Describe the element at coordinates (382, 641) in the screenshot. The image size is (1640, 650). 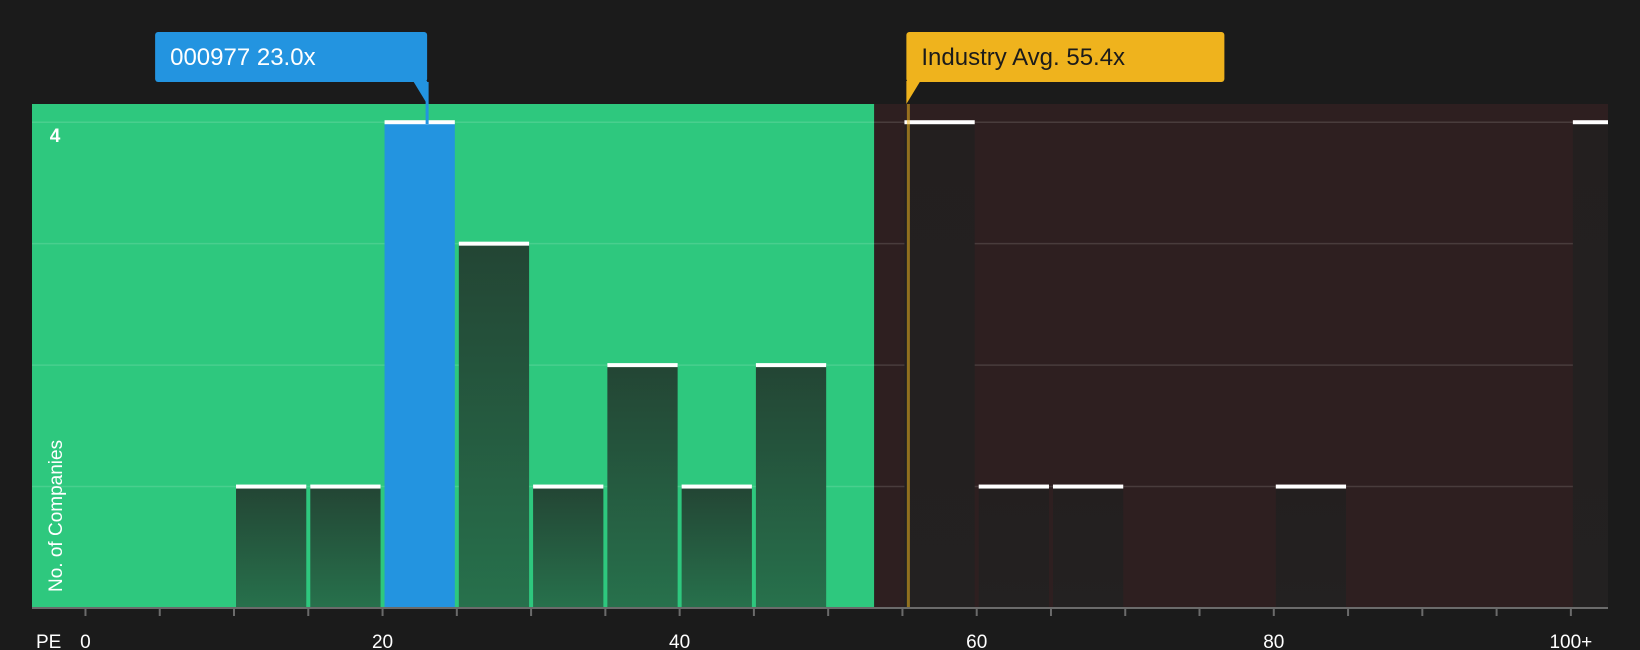
I see `x-tick-label: 20` at that location.